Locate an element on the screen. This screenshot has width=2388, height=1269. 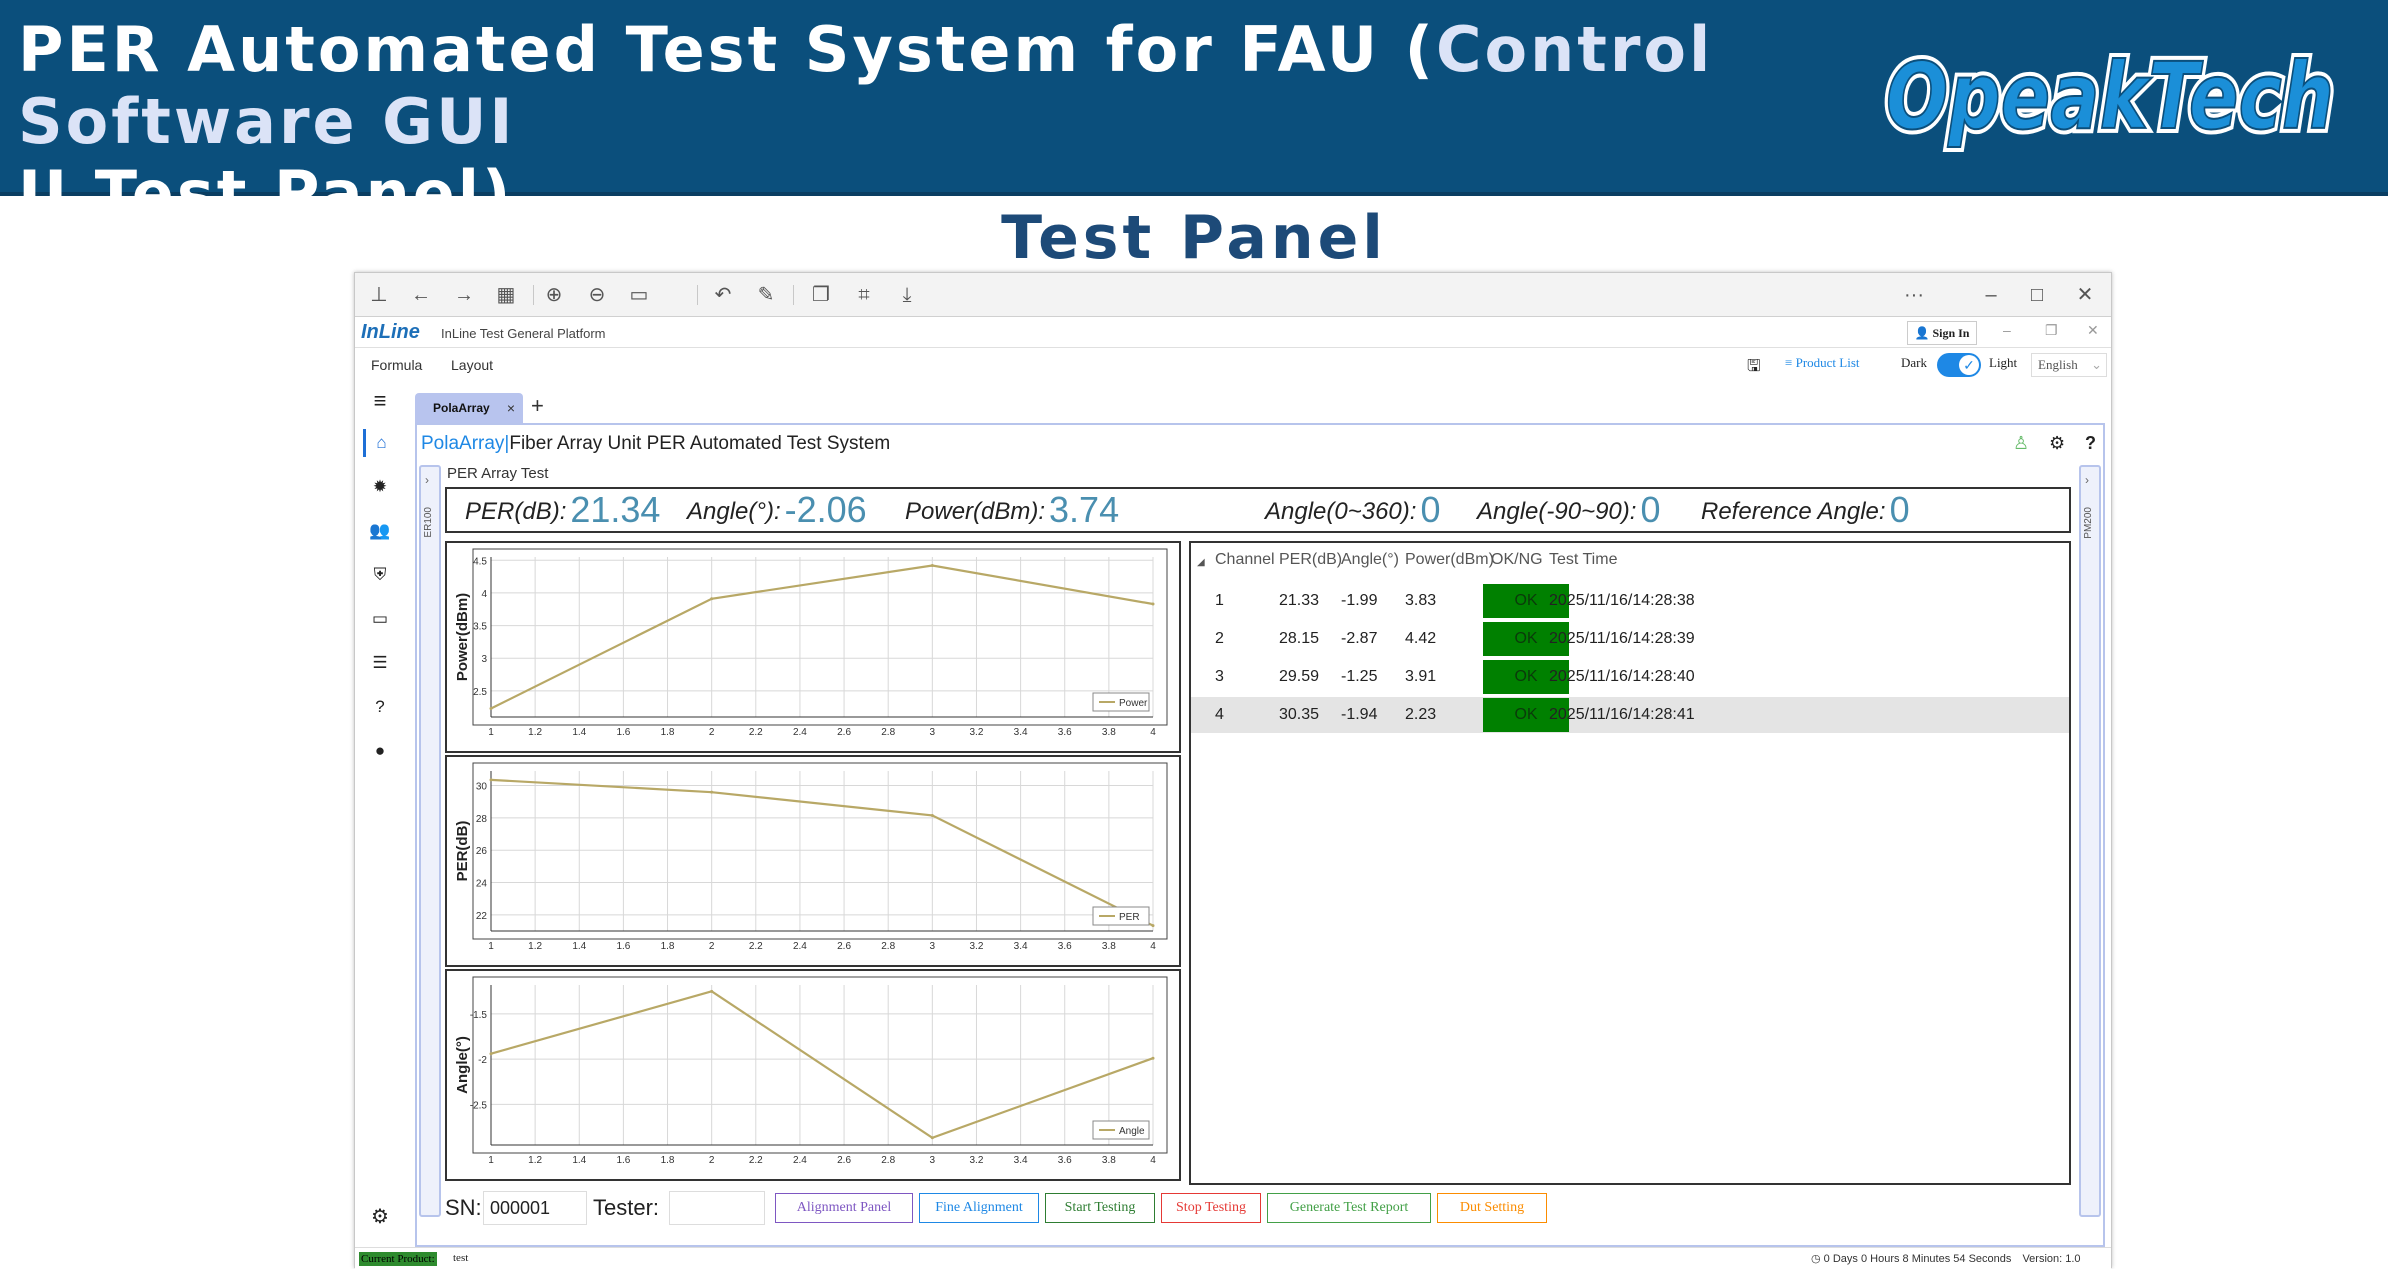
left-rail-label: ER100 is located at coordinates (428, 522).